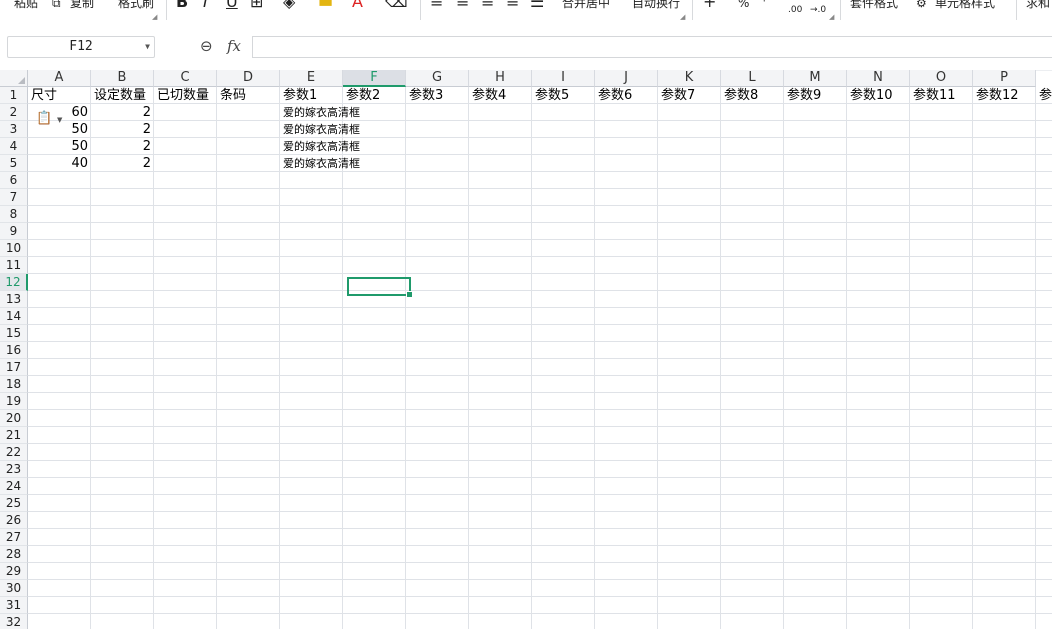  I want to click on column-header-i: I, so click(563, 78).